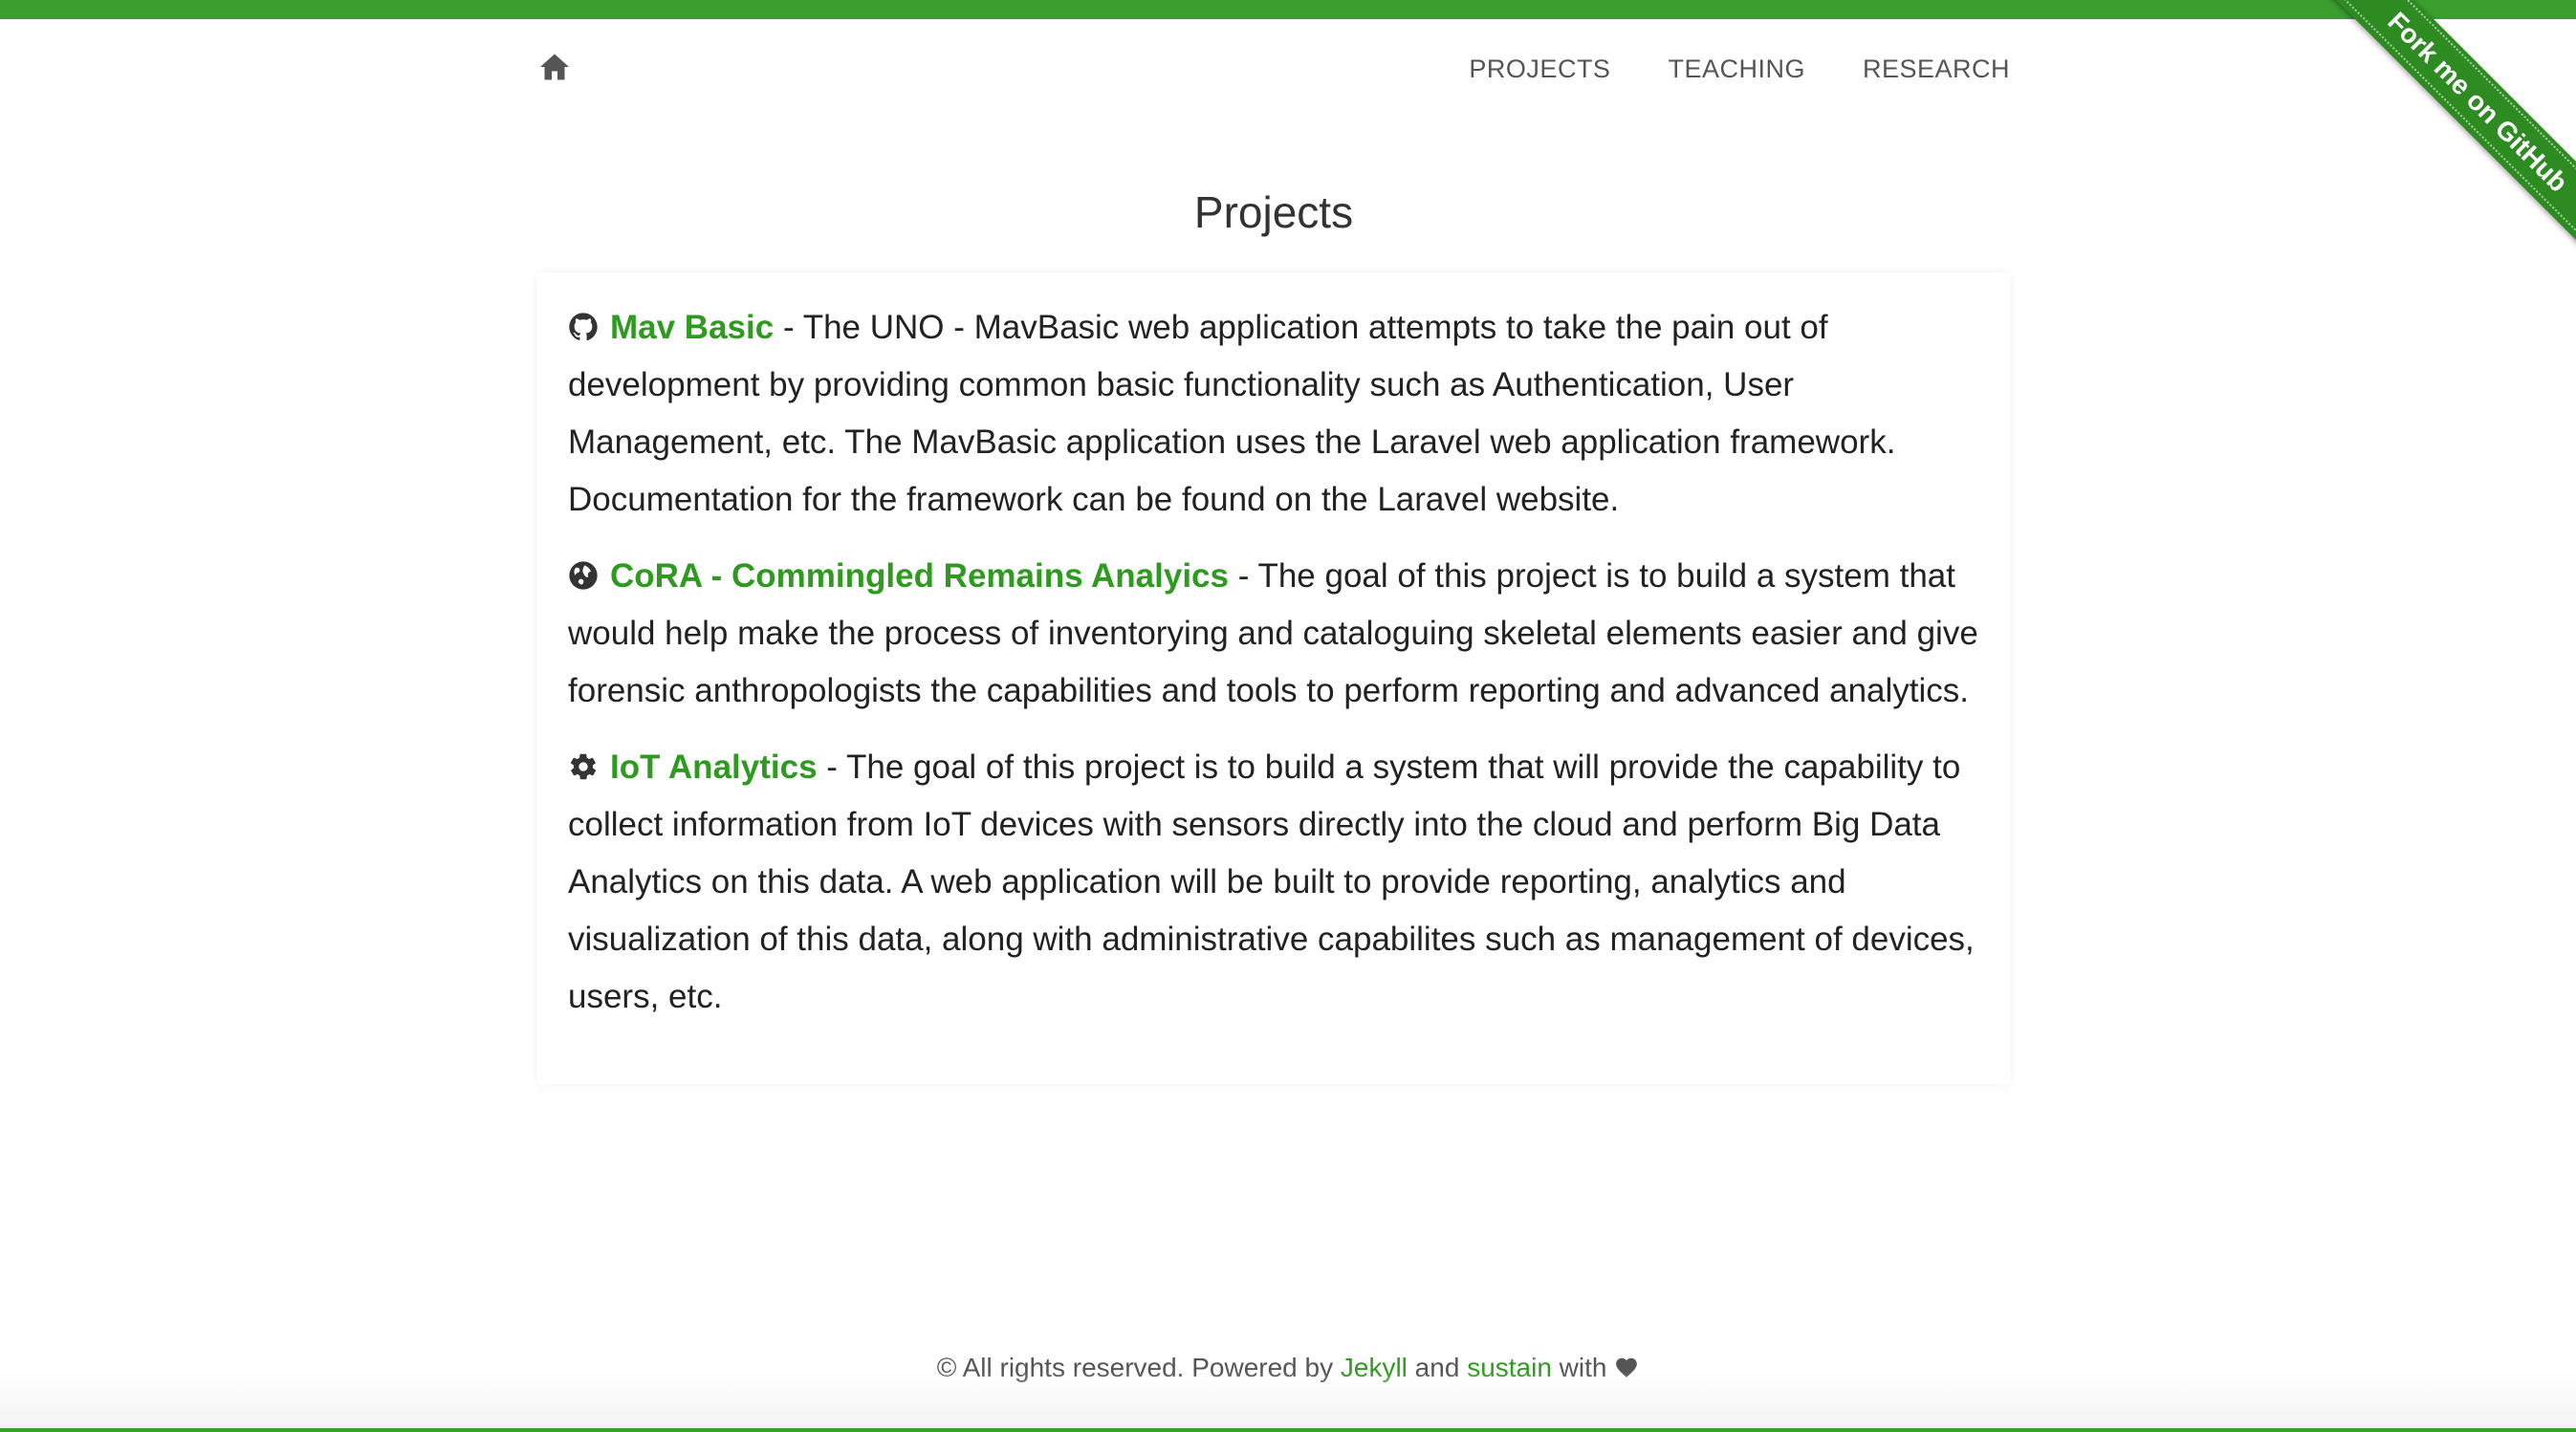  I want to click on fork-me-ribbon: Fork me on GitHub, so click(2451, 124).